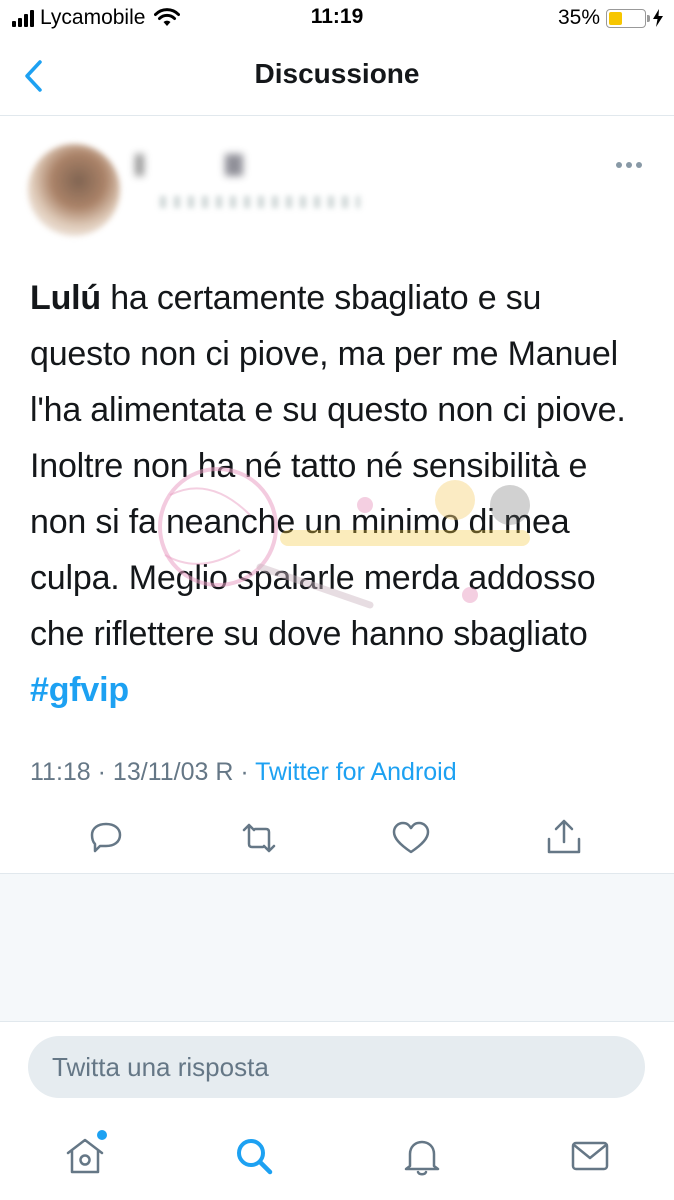 This screenshot has width=674, height=1200. What do you see at coordinates (74, 190) in the screenshot?
I see `avatar` at bounding box center [74, 190].